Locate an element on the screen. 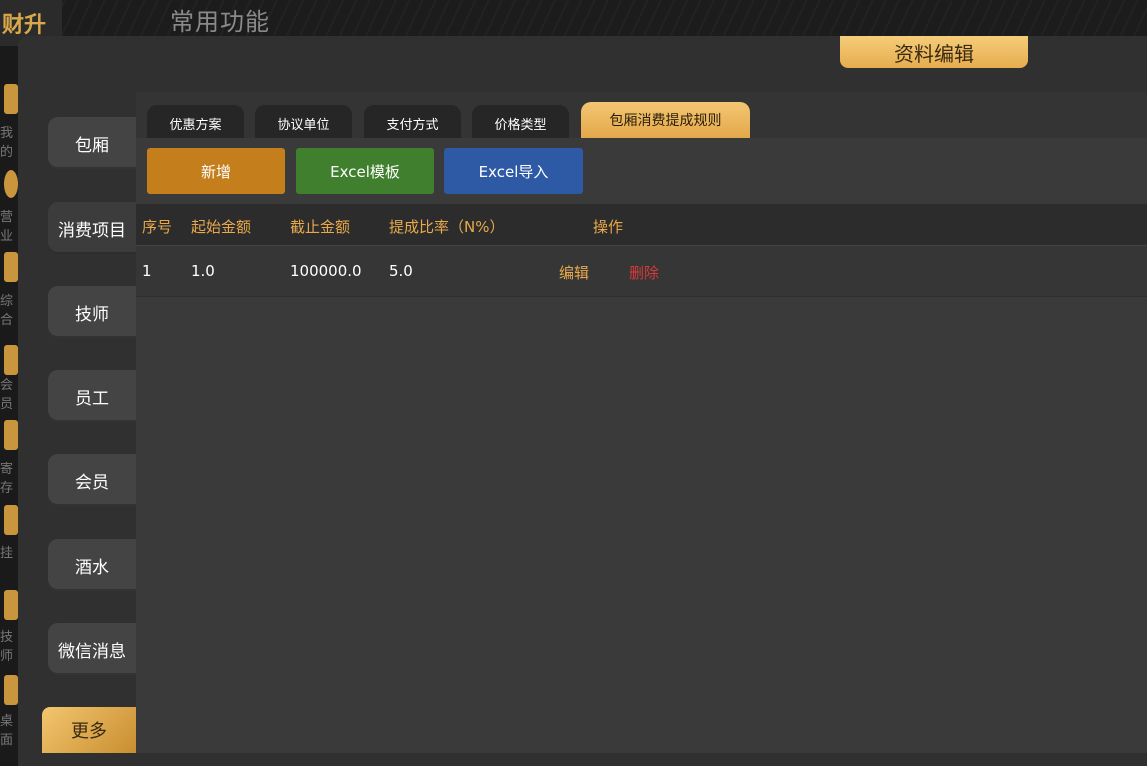  more-label: 更多 is located at coordinates (89, 731).